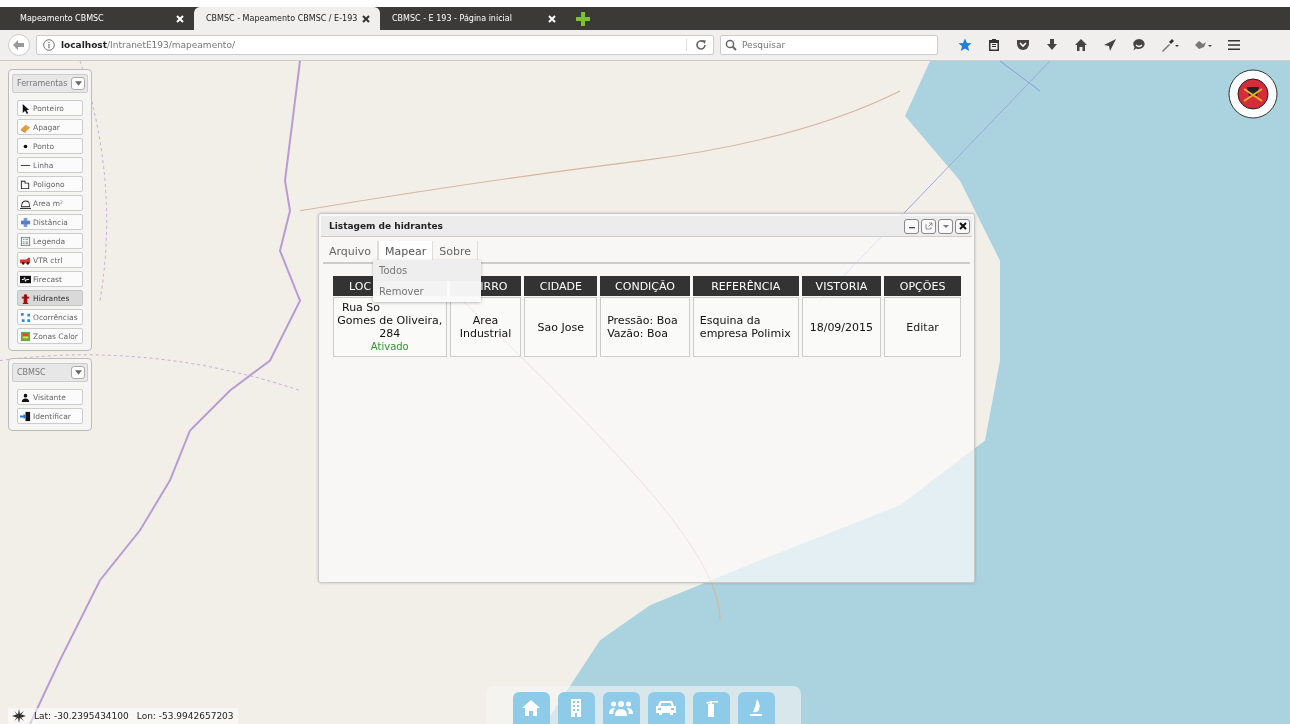 The width and height of the screenshot is (1290, 724). Describe the element at coordinates (1253, 94) in the screenshot. I see `emblem-logo` at that location.